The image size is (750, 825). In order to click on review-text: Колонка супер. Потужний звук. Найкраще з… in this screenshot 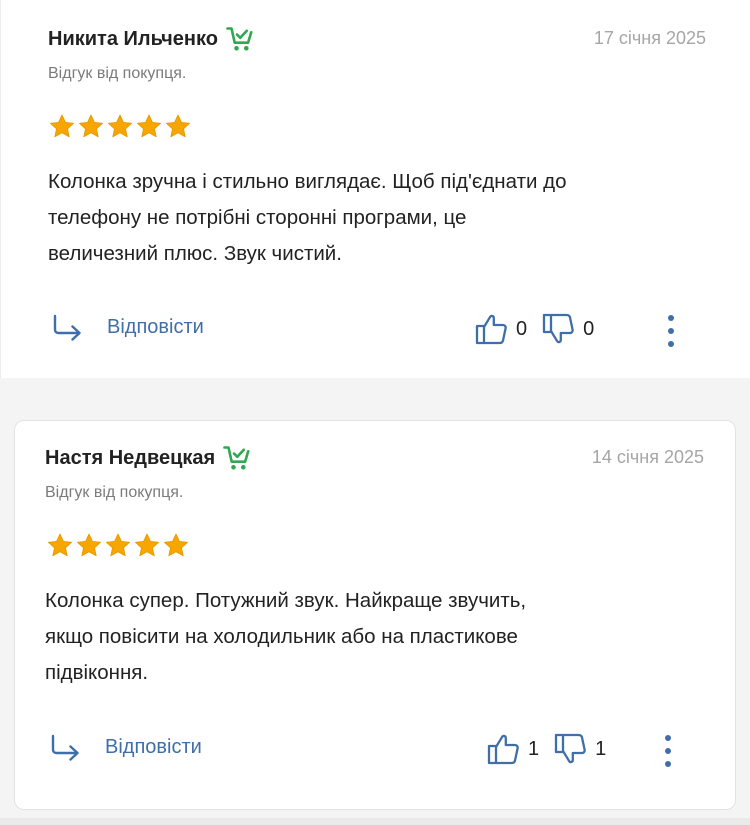, I will do `click(285, 637)`.